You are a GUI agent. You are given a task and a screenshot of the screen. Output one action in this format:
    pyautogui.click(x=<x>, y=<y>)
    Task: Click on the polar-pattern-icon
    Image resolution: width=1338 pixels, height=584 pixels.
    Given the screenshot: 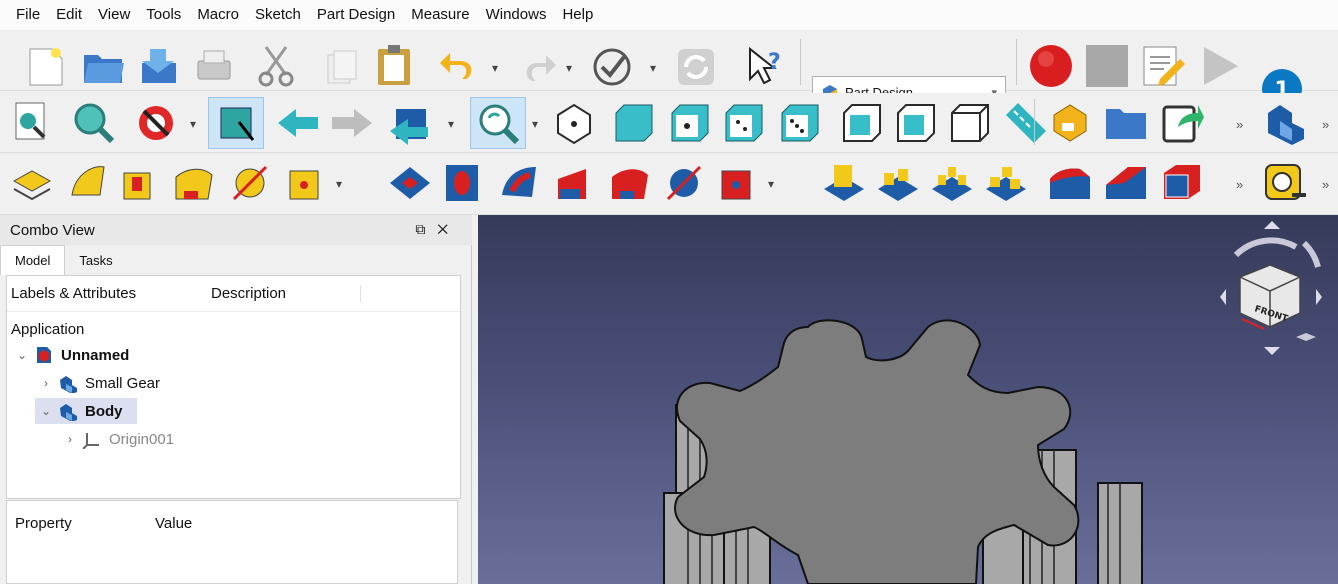 What is the action you would take?
    pyautogui.click(x=952, y=183)
    